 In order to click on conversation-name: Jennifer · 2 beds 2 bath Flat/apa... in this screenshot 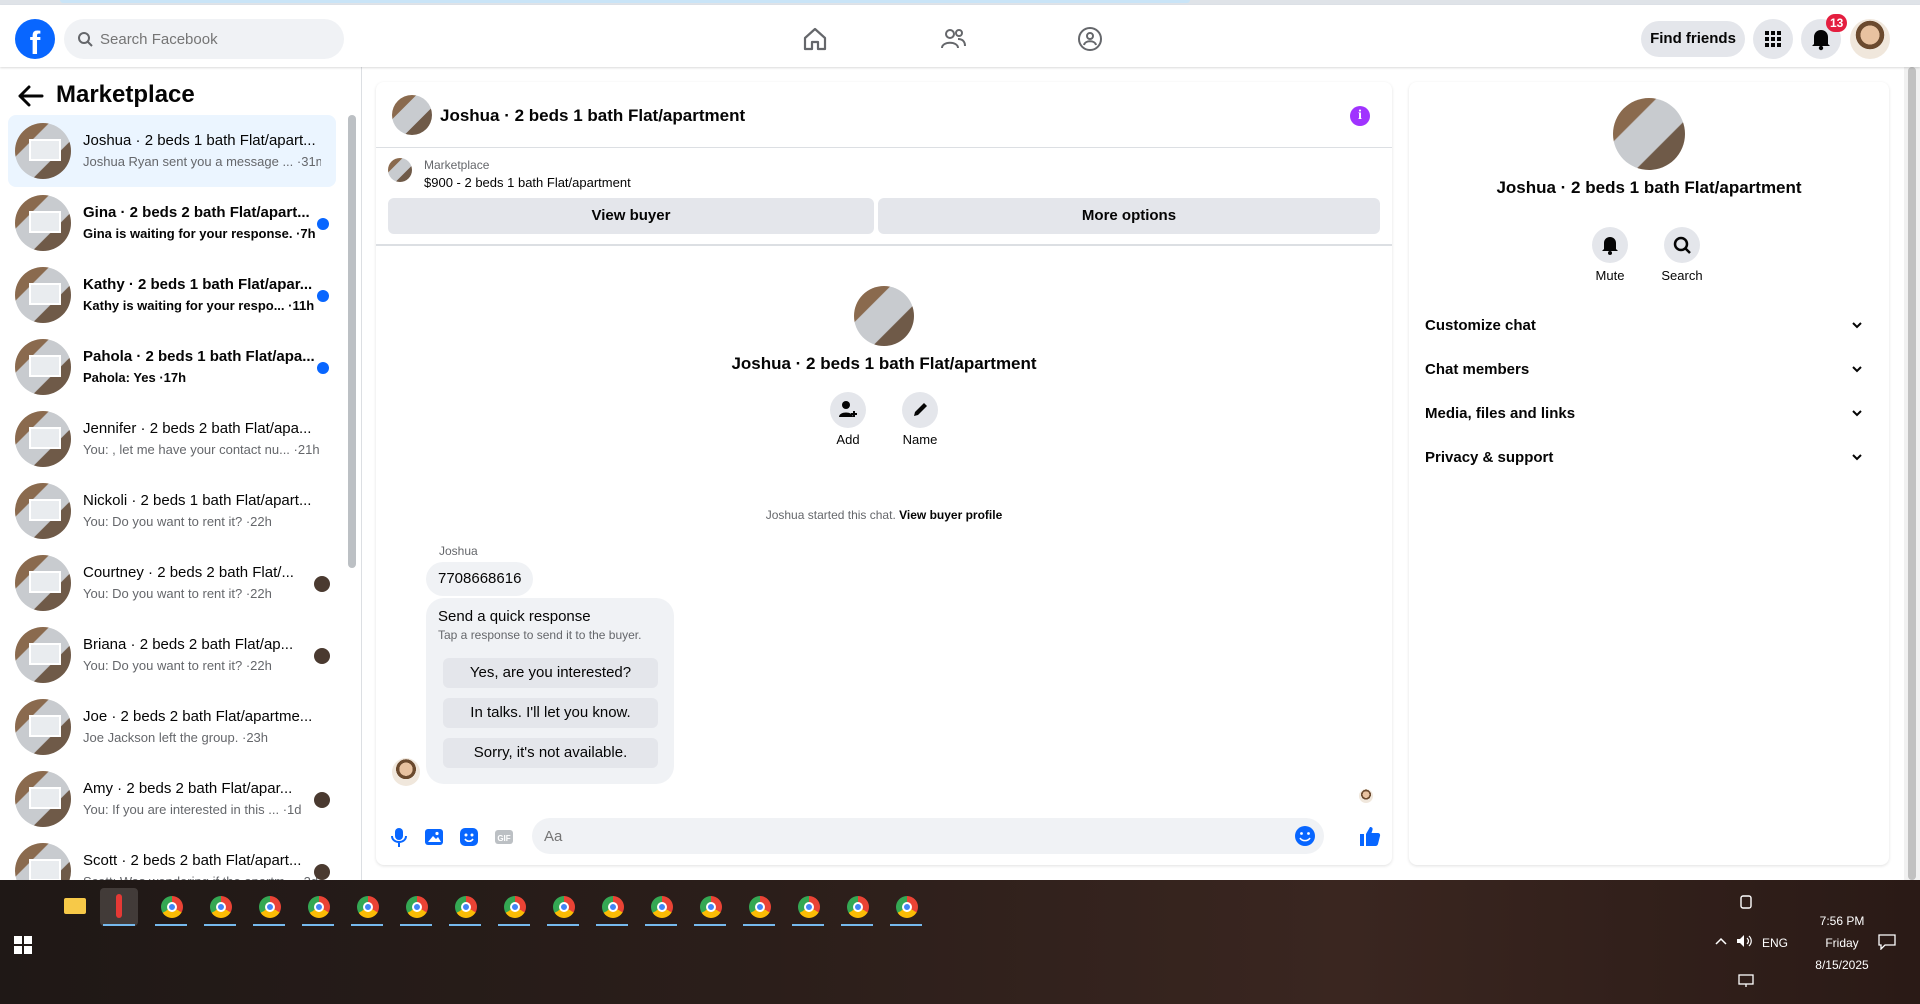, I will do `click(197, 428)`.